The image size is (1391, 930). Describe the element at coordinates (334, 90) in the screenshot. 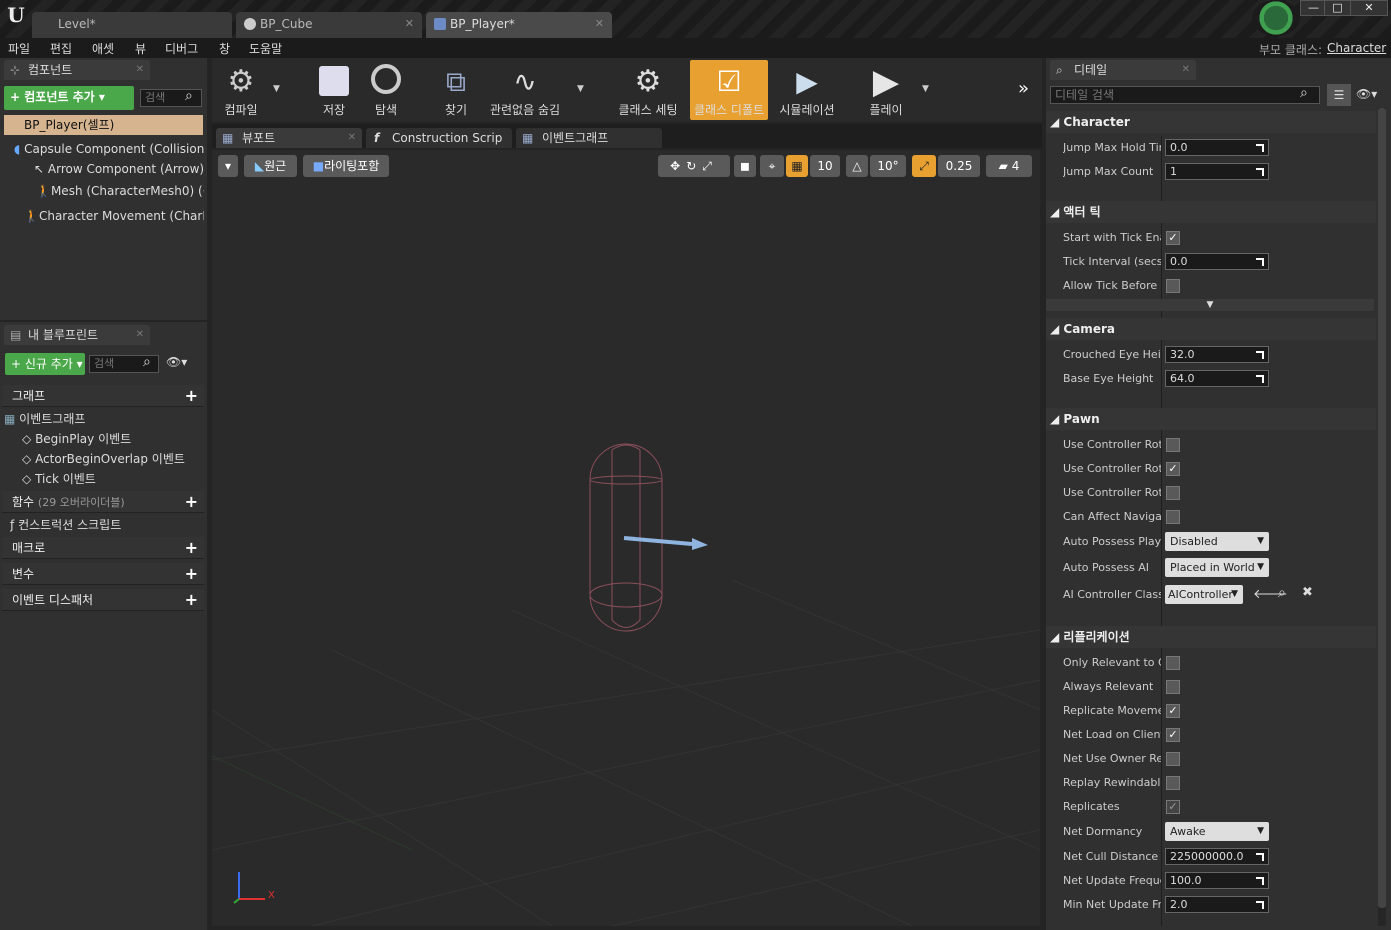

I see `save-button: 저장` at that location.